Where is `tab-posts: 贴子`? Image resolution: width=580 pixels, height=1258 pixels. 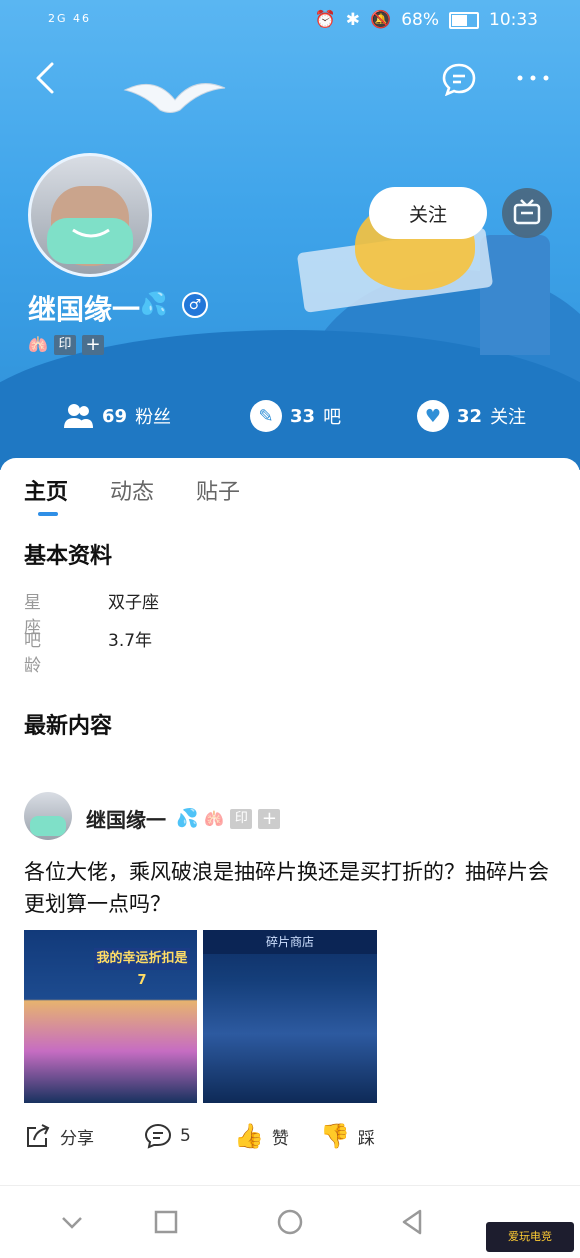 tab-posts: 贴子 is located at coordinates (218, 490).